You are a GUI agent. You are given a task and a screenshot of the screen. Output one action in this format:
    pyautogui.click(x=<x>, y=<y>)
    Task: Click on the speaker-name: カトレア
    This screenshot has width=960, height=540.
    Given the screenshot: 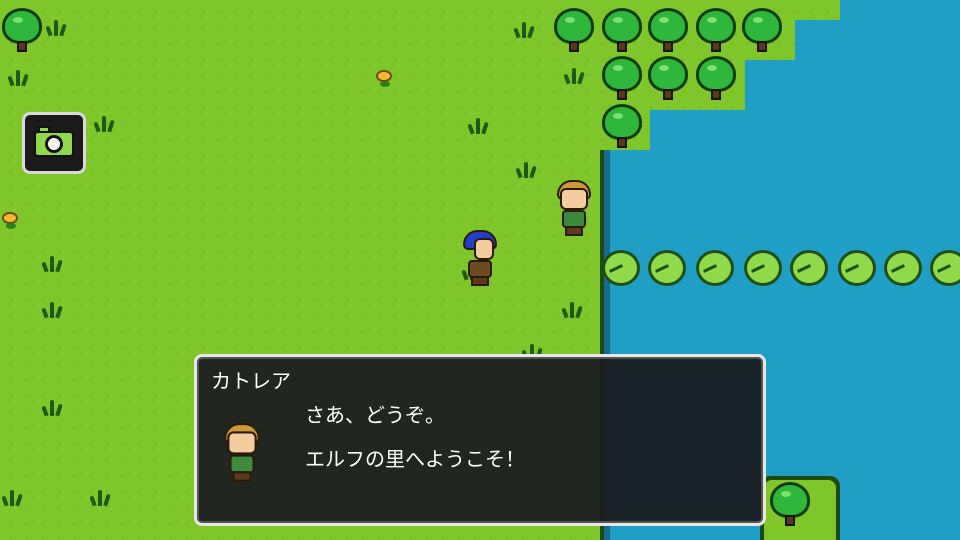 What is the action you would take?
    pyautogui.click(x=251, y=381)
    